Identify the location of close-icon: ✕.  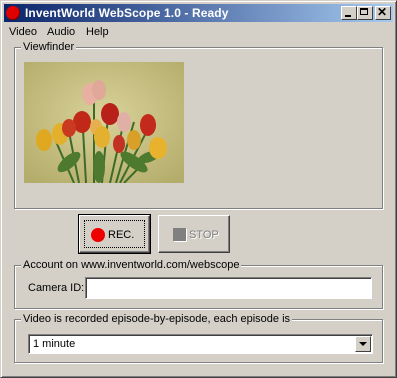
(382, 12).